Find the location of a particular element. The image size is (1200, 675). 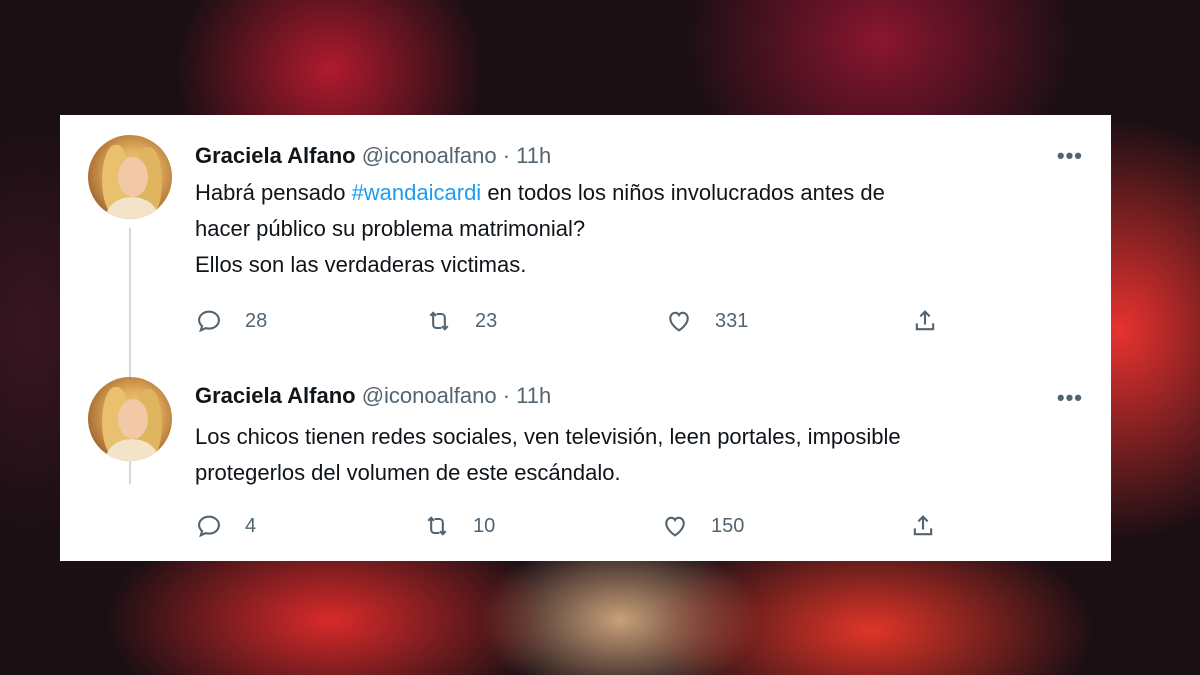

reply-count: 4 is located at coordinates (251, 525).